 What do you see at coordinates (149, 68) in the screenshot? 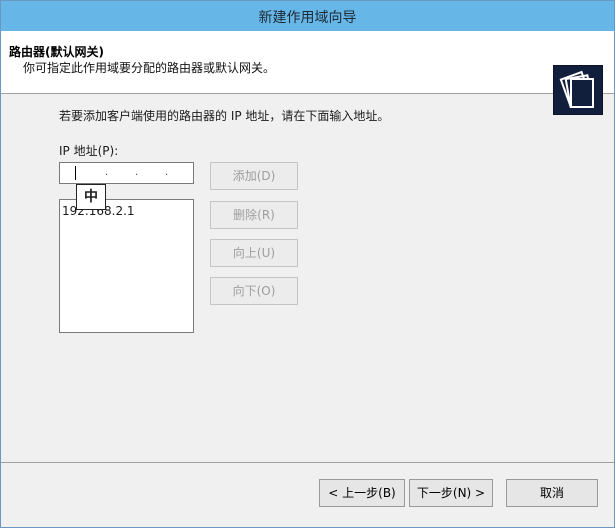
I see `page-subtitle: 你可指定此作用域要分配的路由器或默认网关。` at bounding box center [149, 68].